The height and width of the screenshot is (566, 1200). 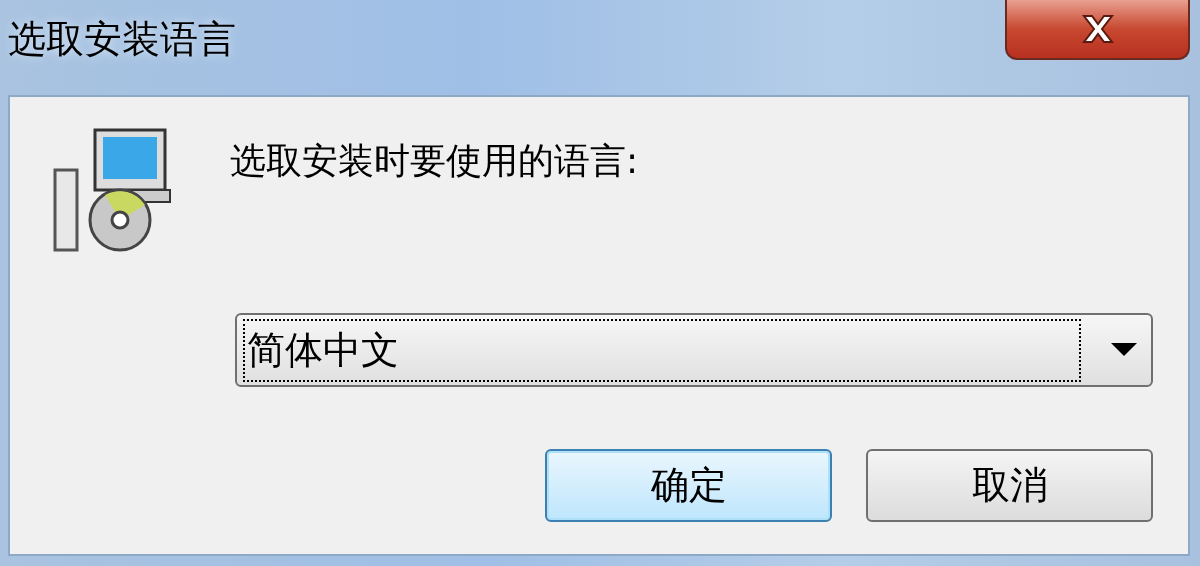 What do you see at coordinates (122, 39) in the screenshot?
I see `window-title: 选取安装语言` at bounding box center [122, 39].